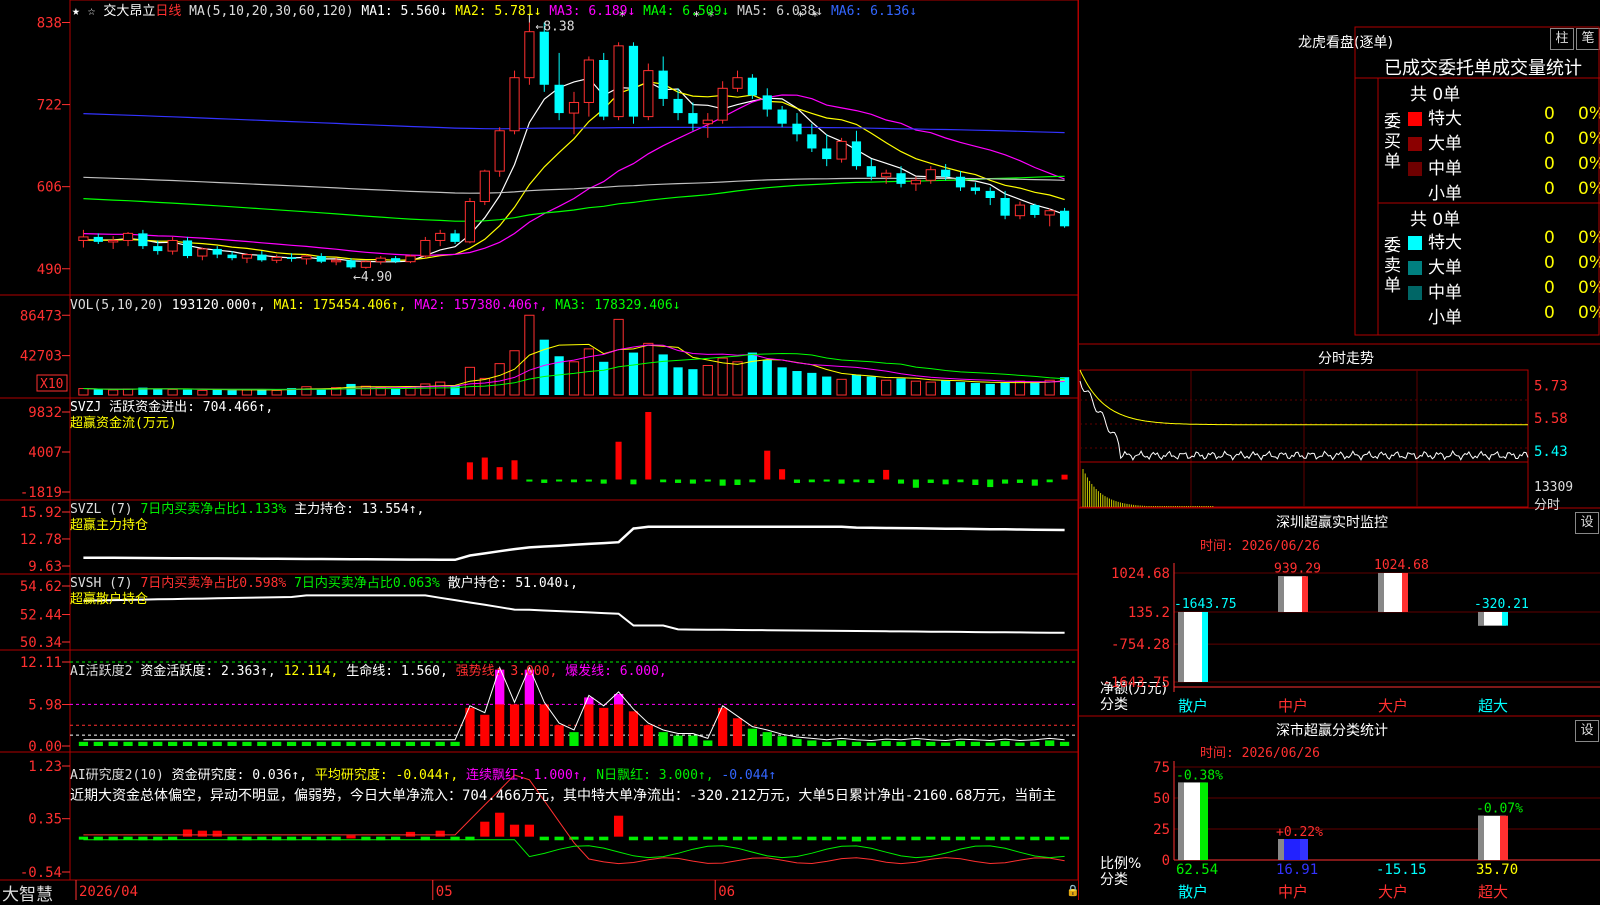  Describe the element at coordinates (1136, 683) in the screenshot. I see `monitor-axis-label: -1643.75` at that location.